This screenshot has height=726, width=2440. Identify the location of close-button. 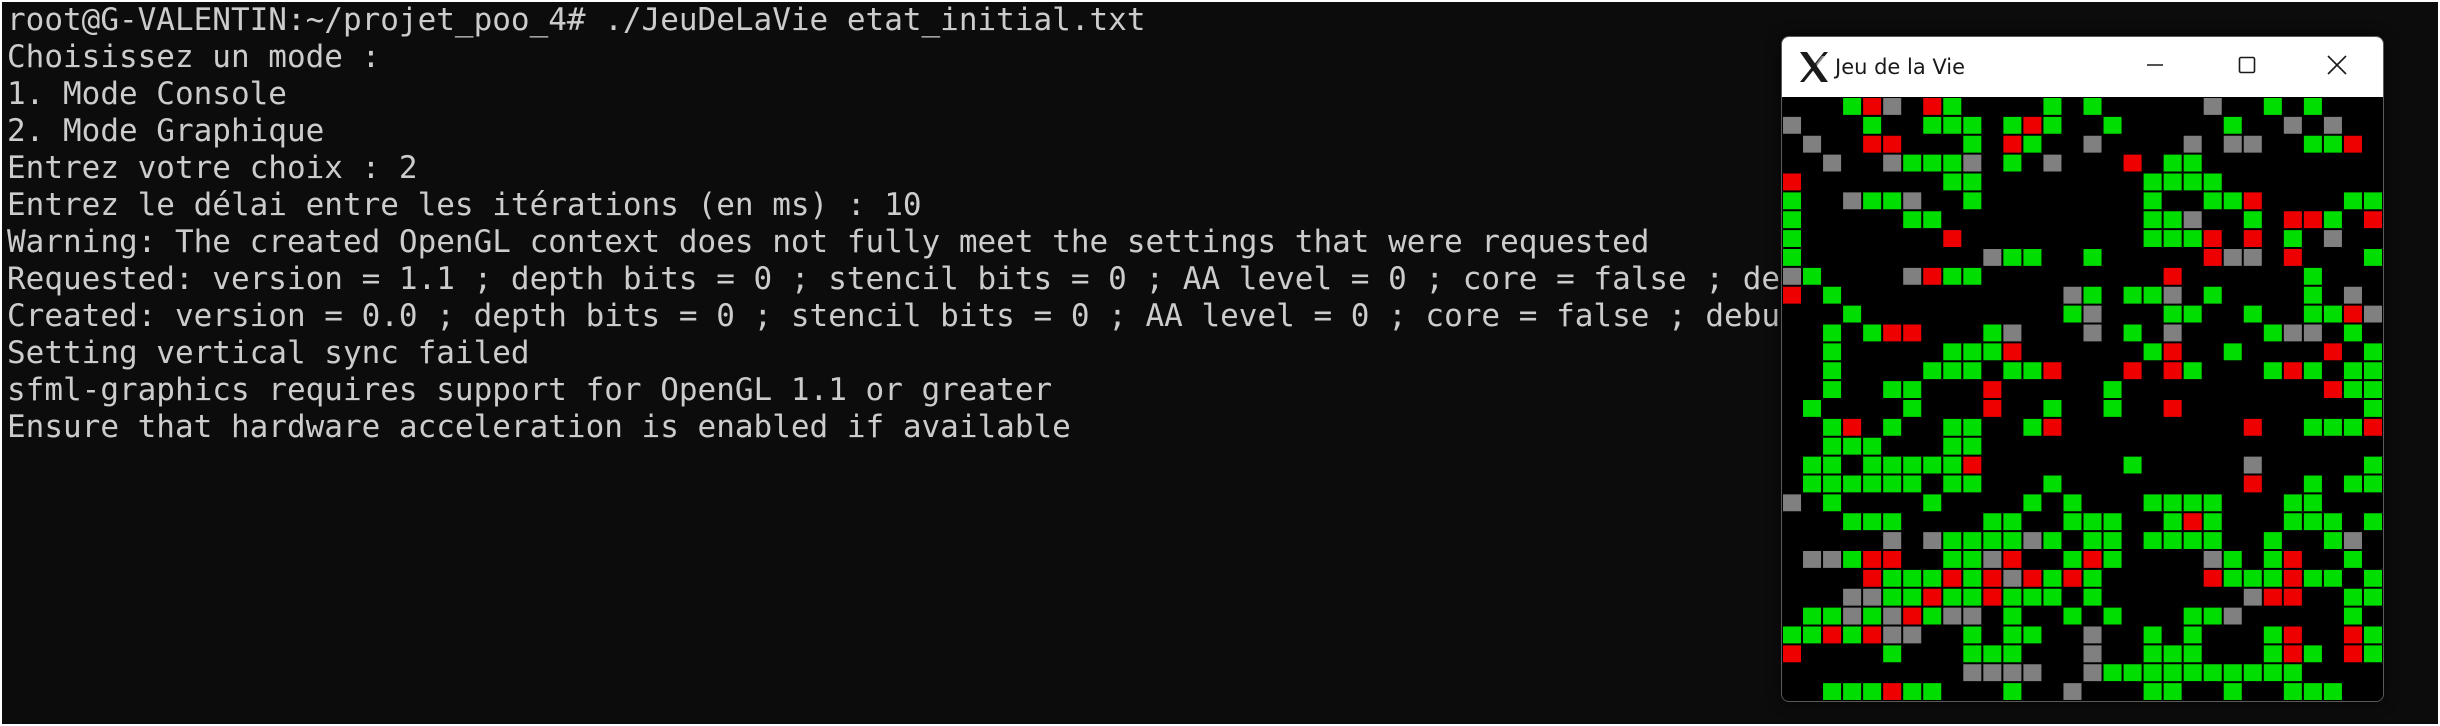
(2337, 67).